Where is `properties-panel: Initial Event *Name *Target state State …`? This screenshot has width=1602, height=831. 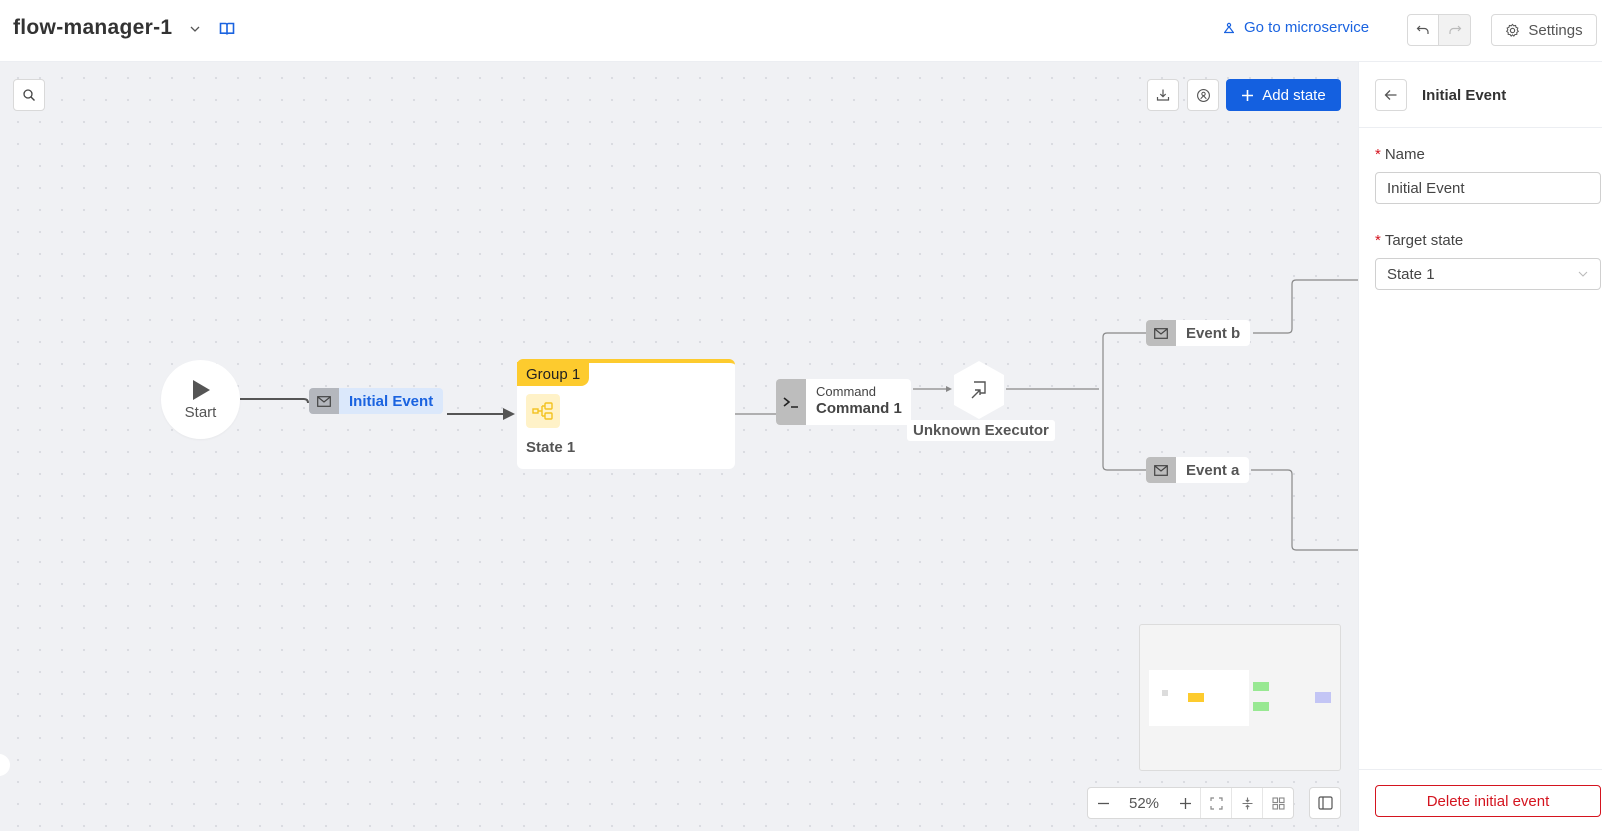 properties-panel: Initial Event *Name *Target state State … is located at coordinates (1480, 446).